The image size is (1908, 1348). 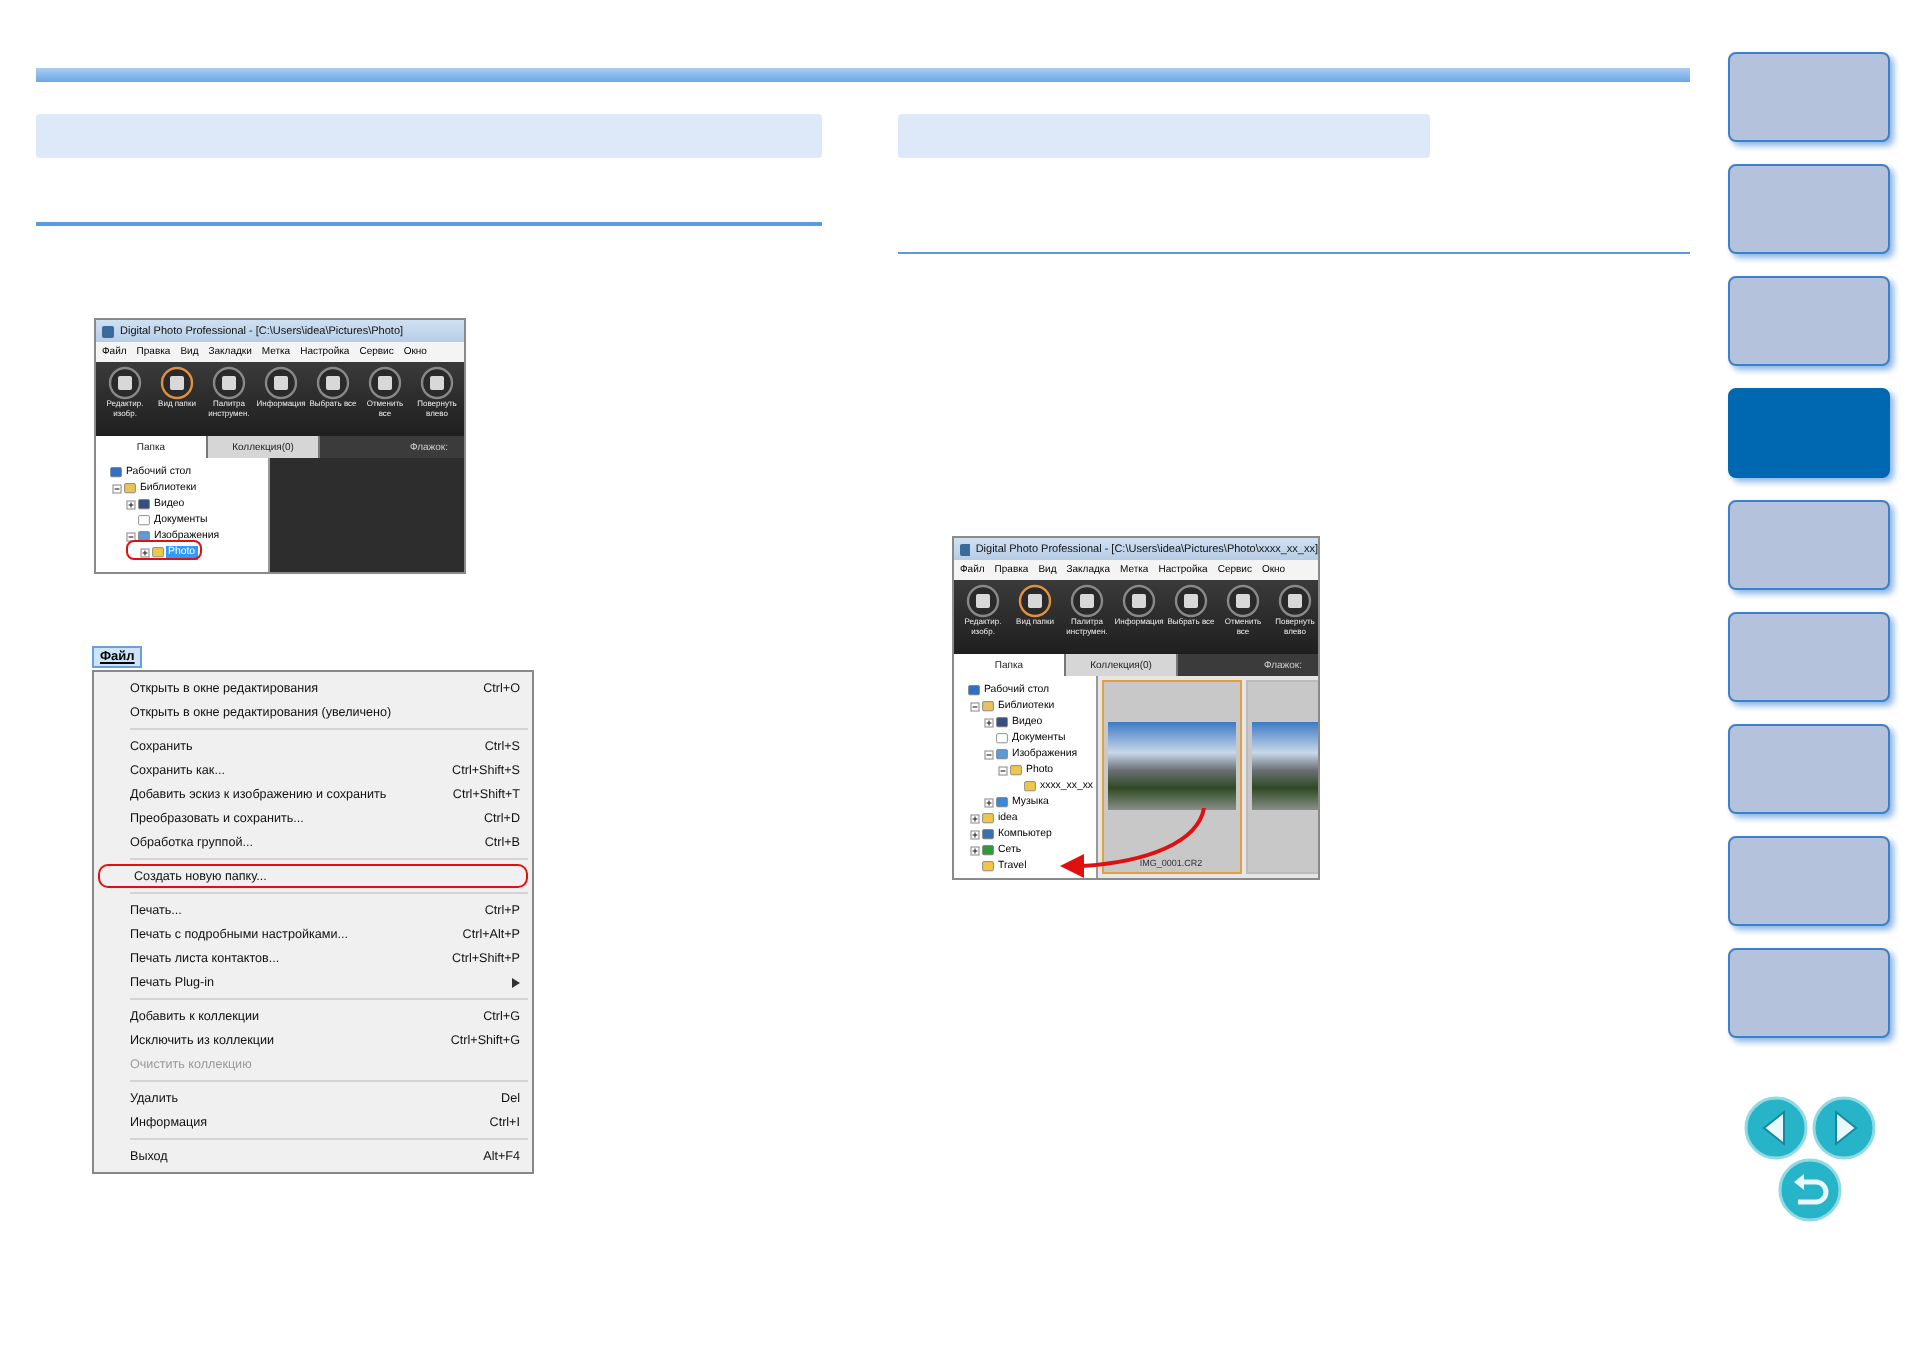 What do you see at coordinates (1809, 1190) in the screenshot?
I see `return-icon` at bounding box center [1809, 1190].